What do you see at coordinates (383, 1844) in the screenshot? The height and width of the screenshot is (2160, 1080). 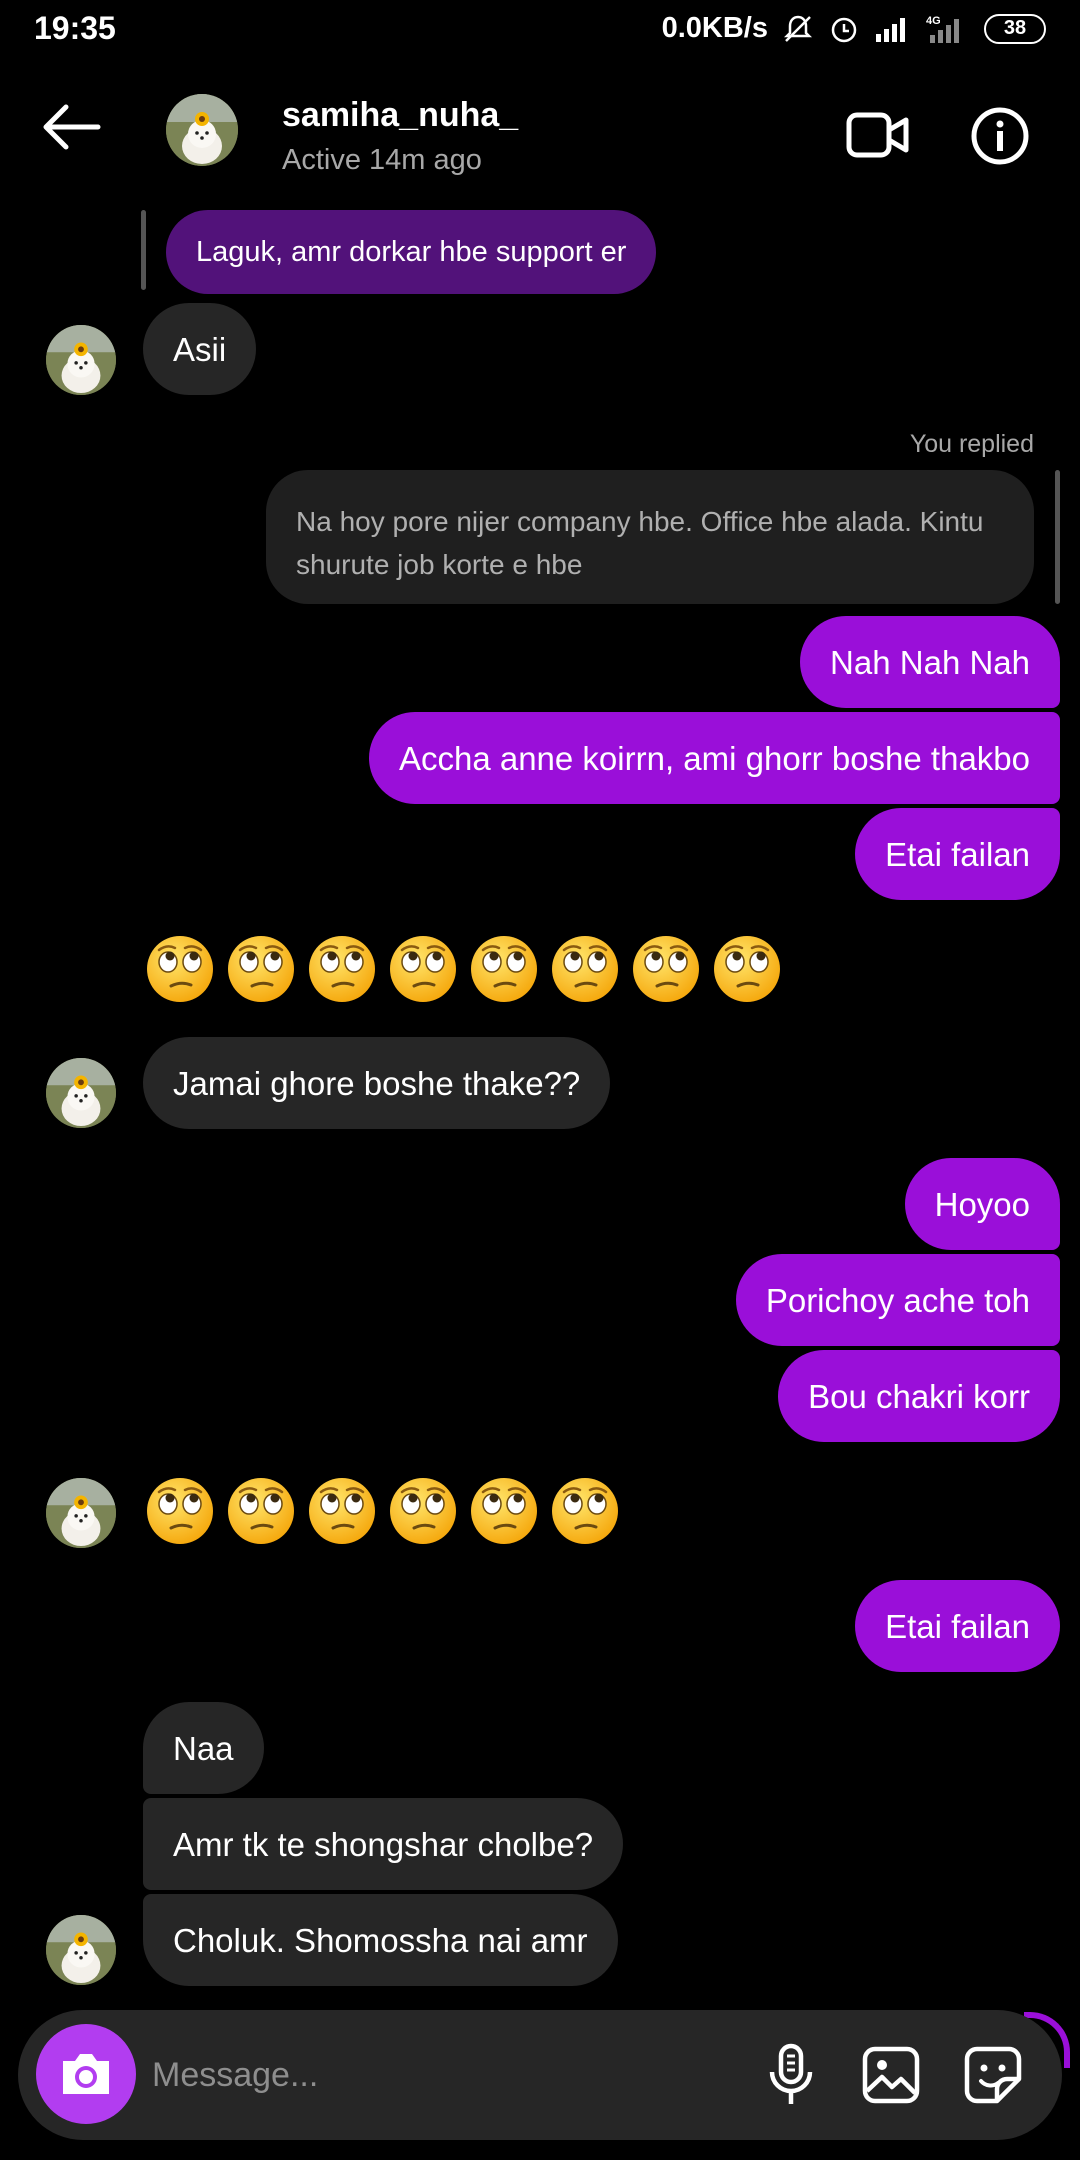 I see `message-received: Amr tk te shongshar cholbe?` at bounding box center [383, 1844].